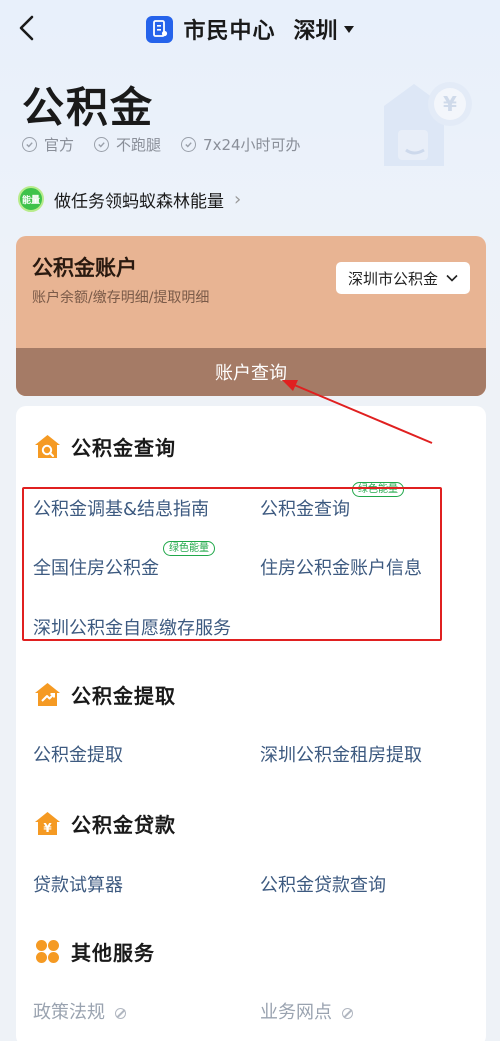  Describe the element at coordinates (59, 145) in the screenshot. I see `tag-label: 官方` at that location.